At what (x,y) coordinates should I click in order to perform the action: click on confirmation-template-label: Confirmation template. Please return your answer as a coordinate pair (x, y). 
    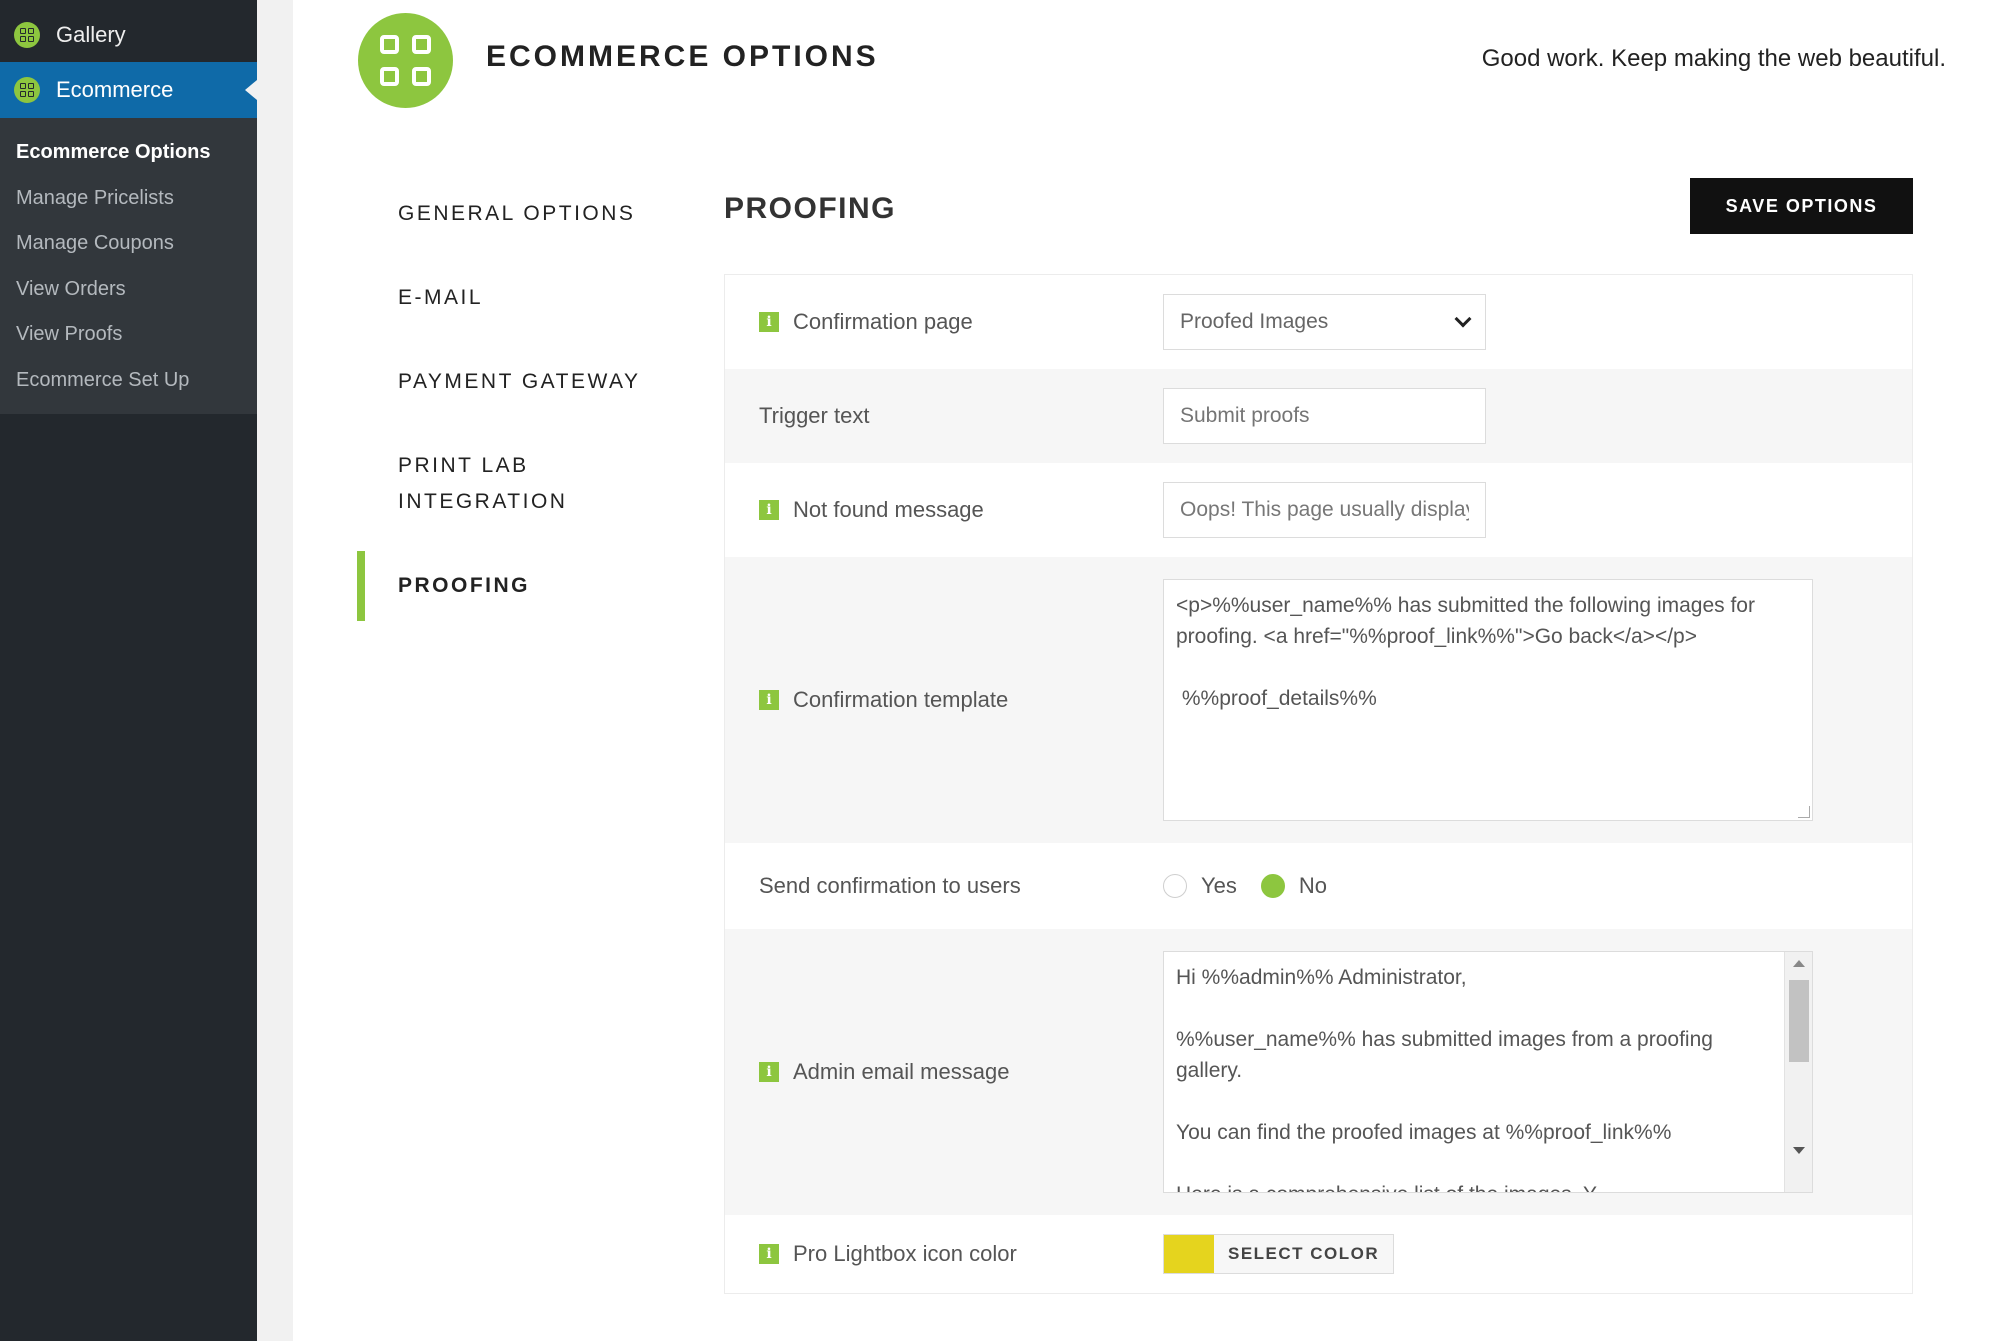
    Looking at the image, I should click on (901, 699).